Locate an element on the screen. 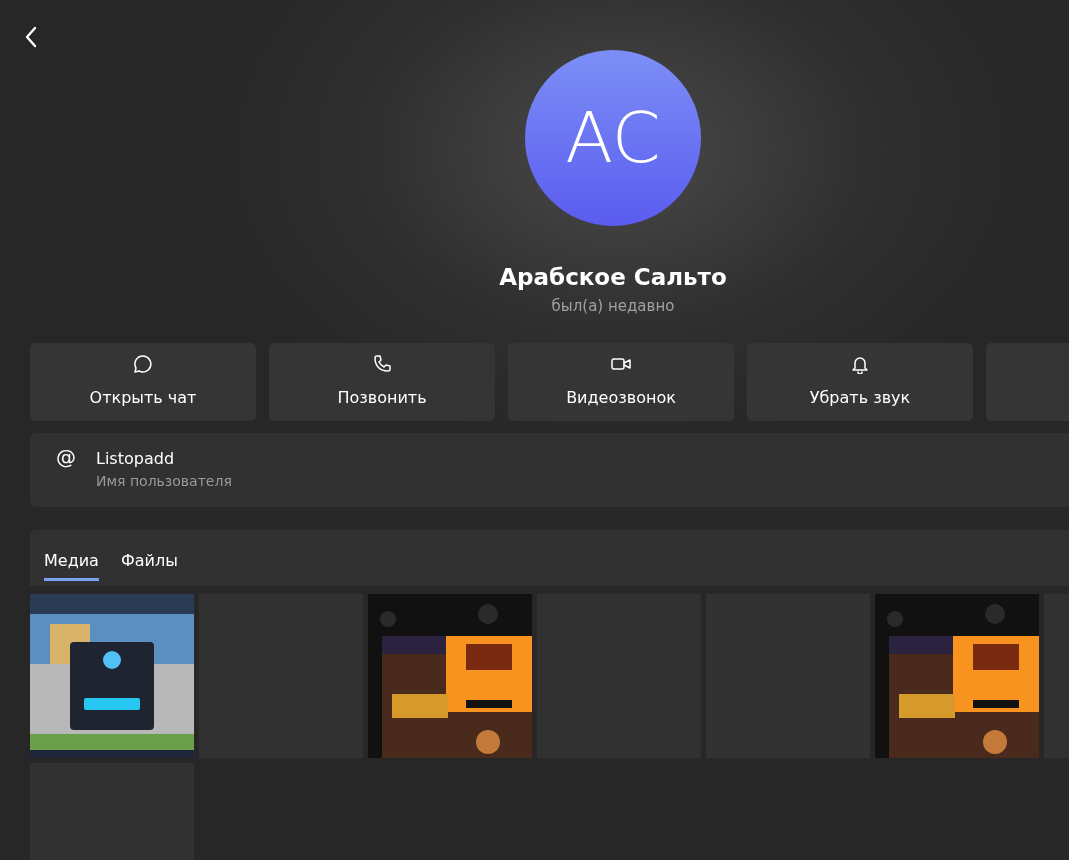 The image size is (1069, 860). bell-icon is located at coordinates (860, 364).